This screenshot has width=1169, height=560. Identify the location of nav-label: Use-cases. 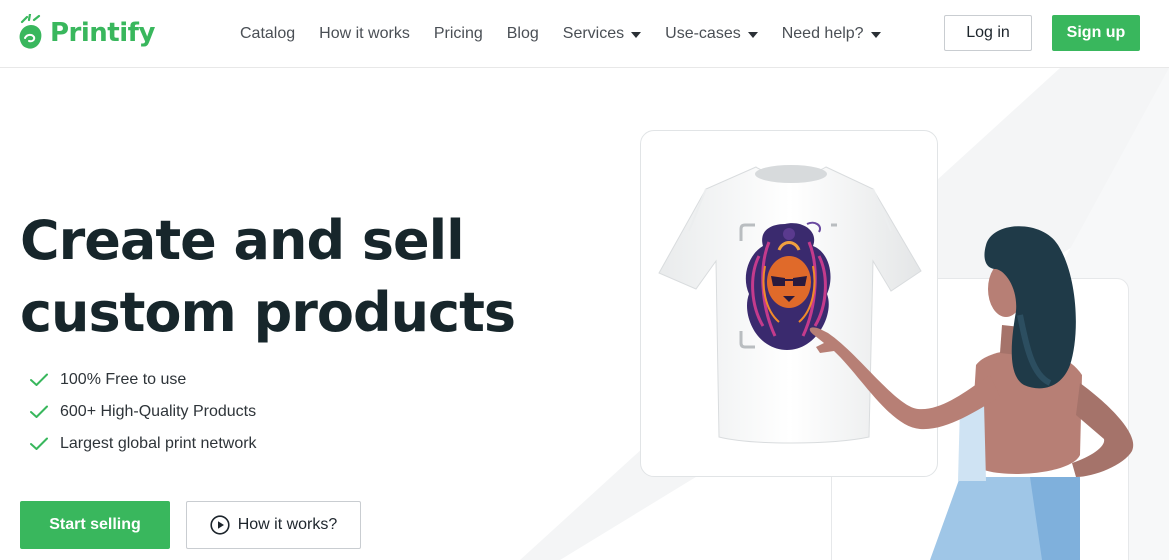
(703, 33).